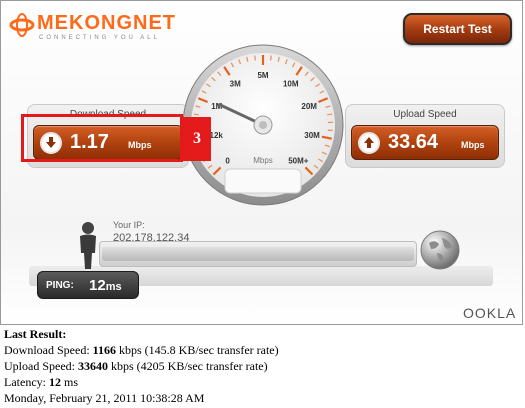 The image size is (525, 408). I want to click on download-unit: Mbps, so click(140, 145).